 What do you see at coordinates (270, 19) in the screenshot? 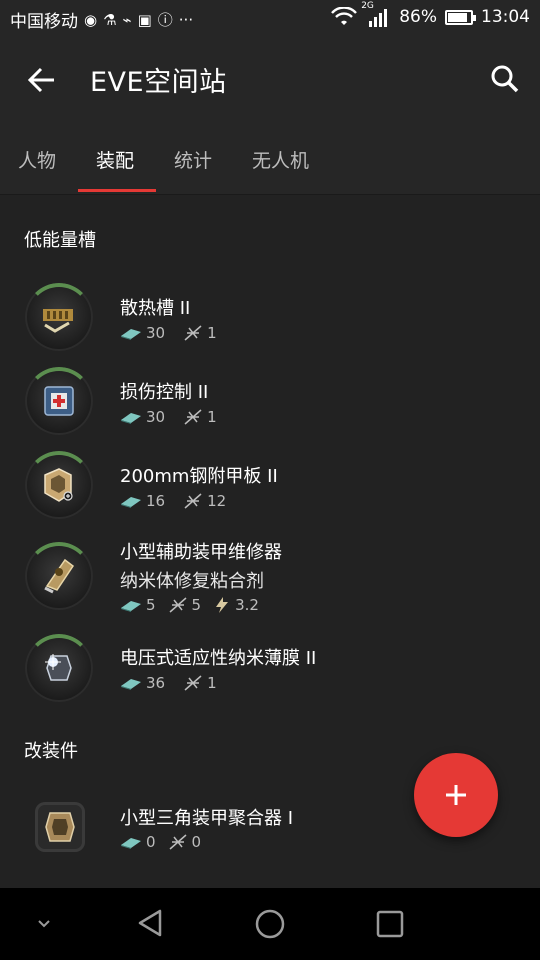
I see `status-bar: 中国移动 ◉ ⚗ ⌁ ▣ ⓘ ··· 2G 86% 13:04` at bounding box center [270, 19].